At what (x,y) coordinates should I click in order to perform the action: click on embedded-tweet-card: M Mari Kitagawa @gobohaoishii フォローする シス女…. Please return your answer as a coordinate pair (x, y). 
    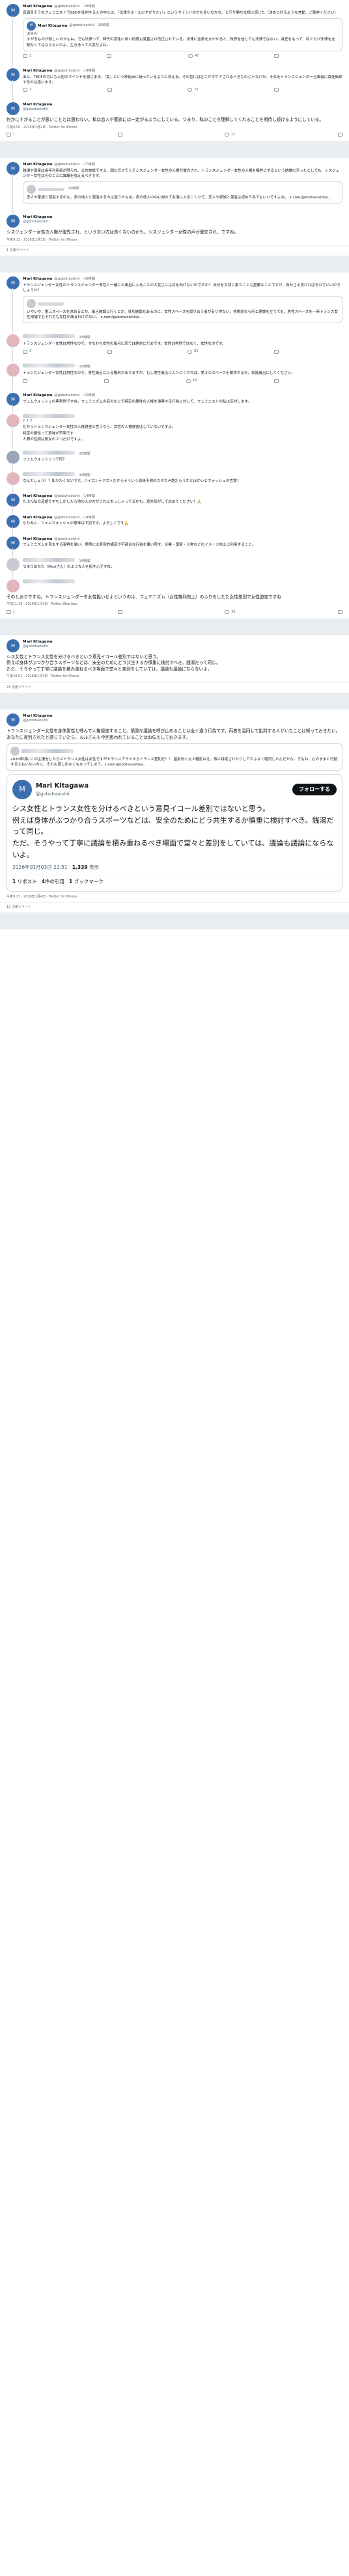
    Looking at the image, I should click on (174, 833).